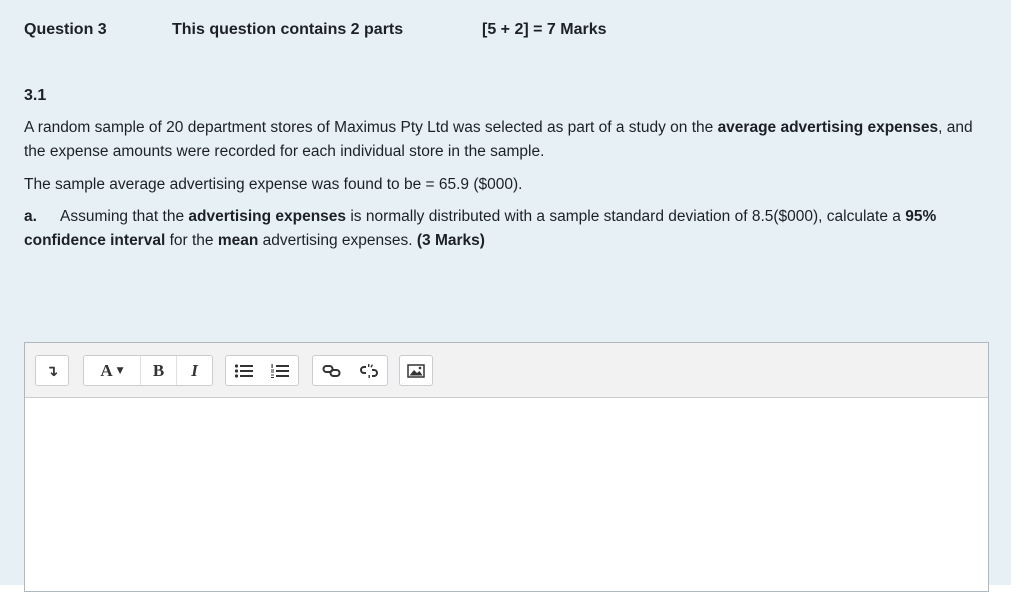 The width and height of the screenshot is (1024, 593). What do you see at coordinates (106, 370) in the screenshot?
I see `font-style-icon: A` at bounding box center [106, 370].